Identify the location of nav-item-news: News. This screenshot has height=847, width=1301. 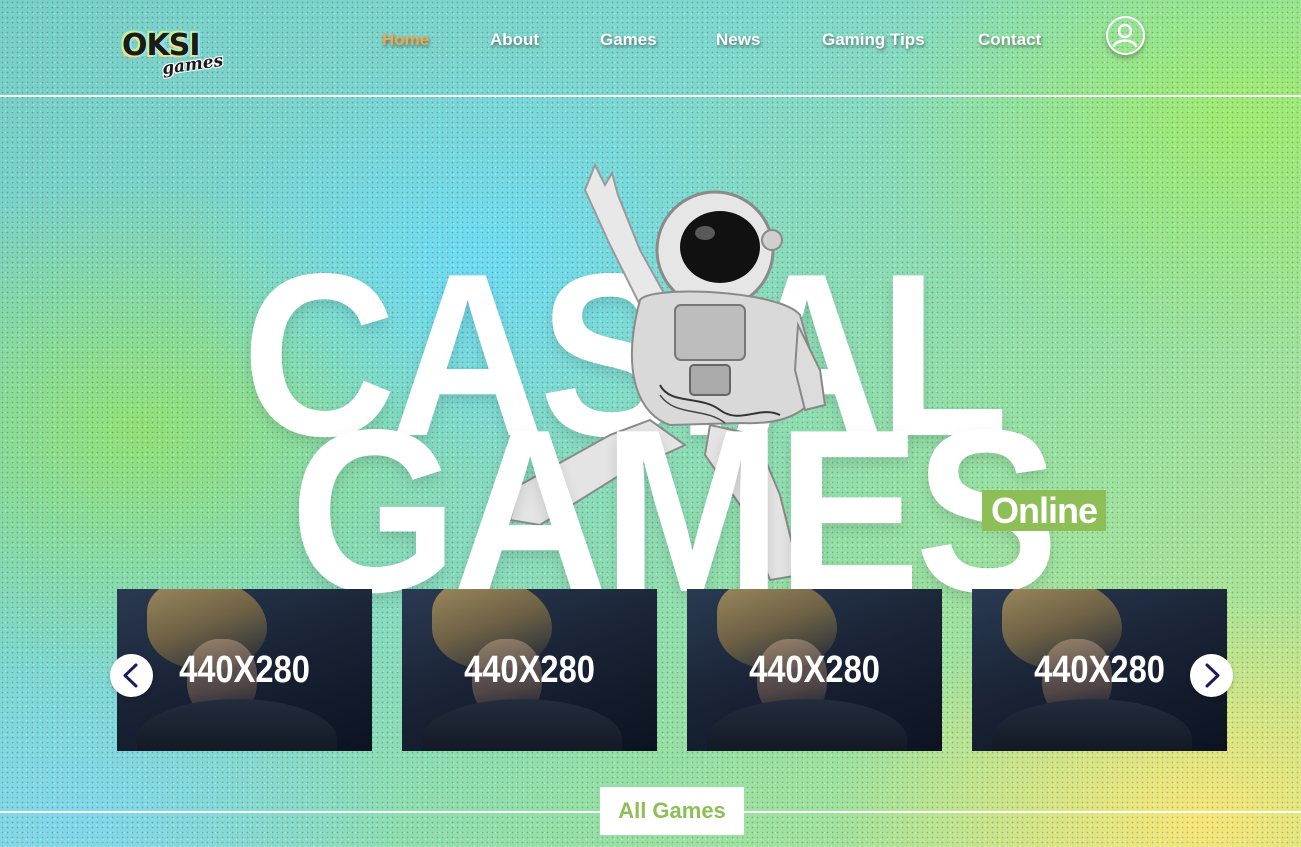
(738, 40).